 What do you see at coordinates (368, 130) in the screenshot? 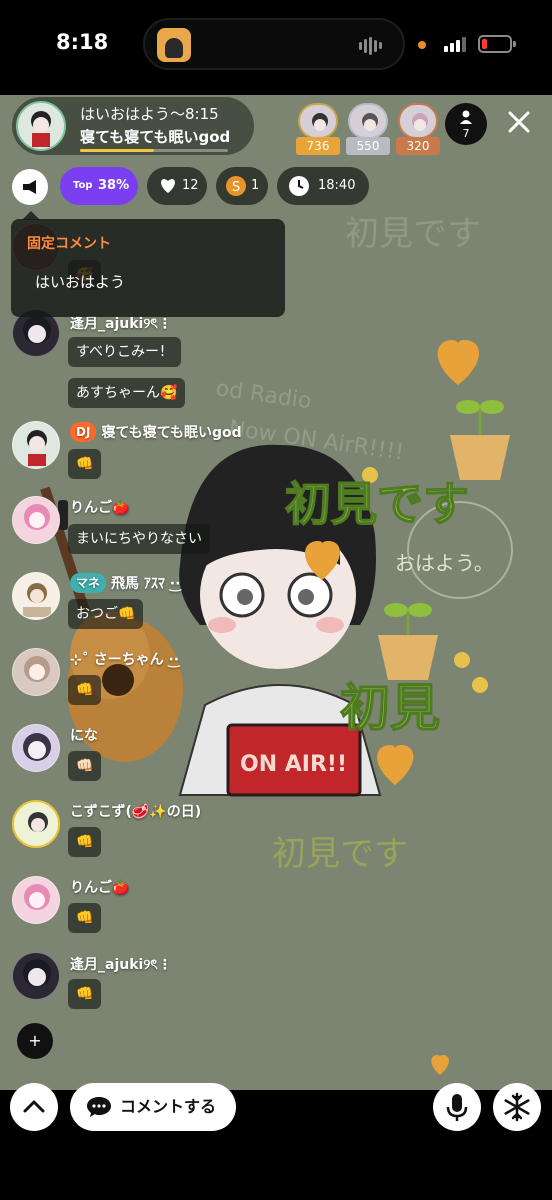
I see `top-supporter-2: 550` at bounding box center [368, 130].